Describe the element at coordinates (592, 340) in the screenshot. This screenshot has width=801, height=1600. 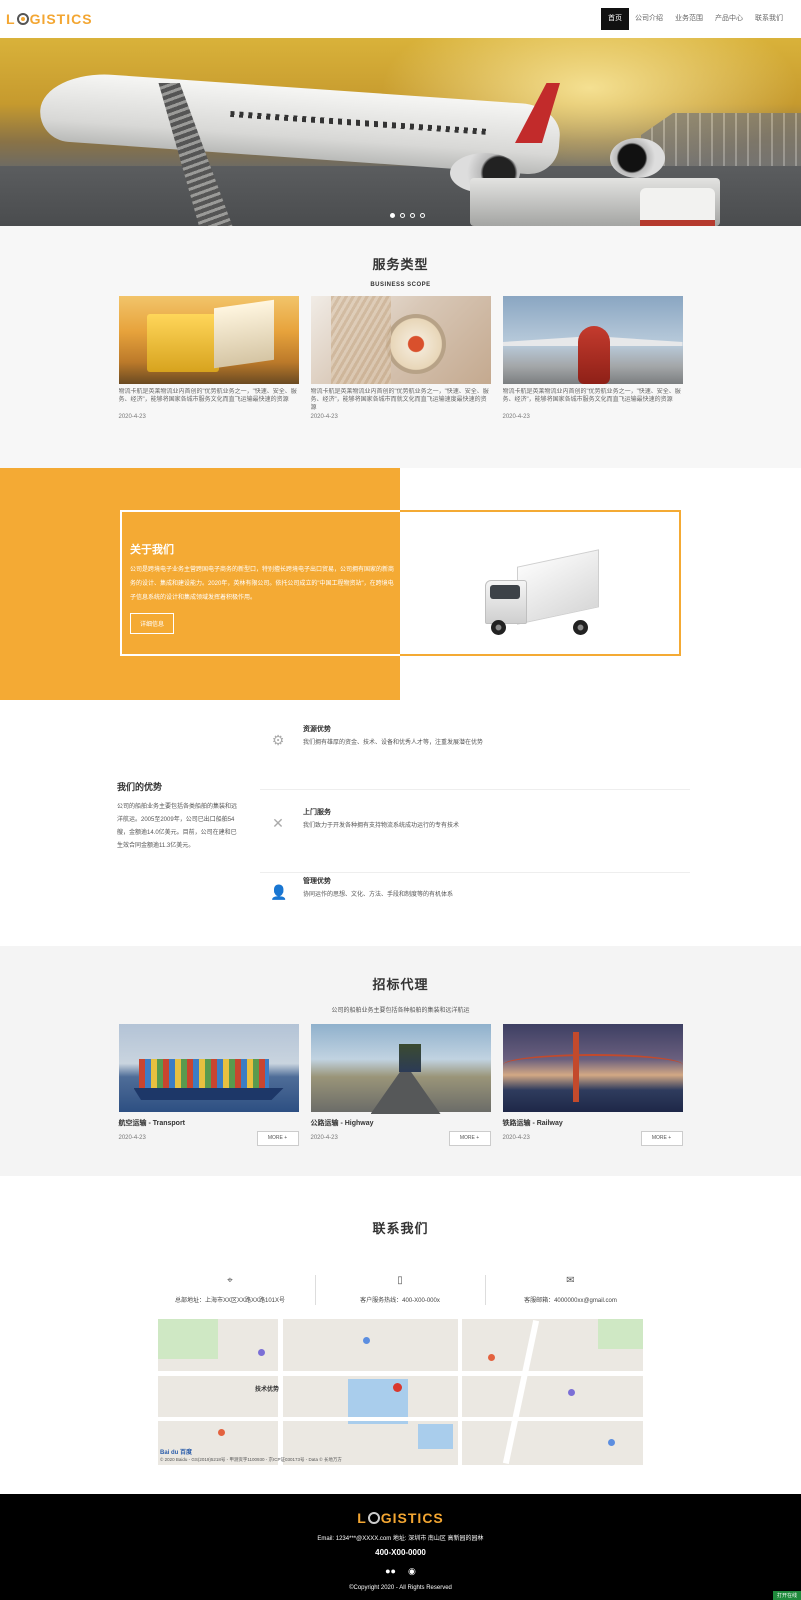
I see `service-image-plane` at that location.